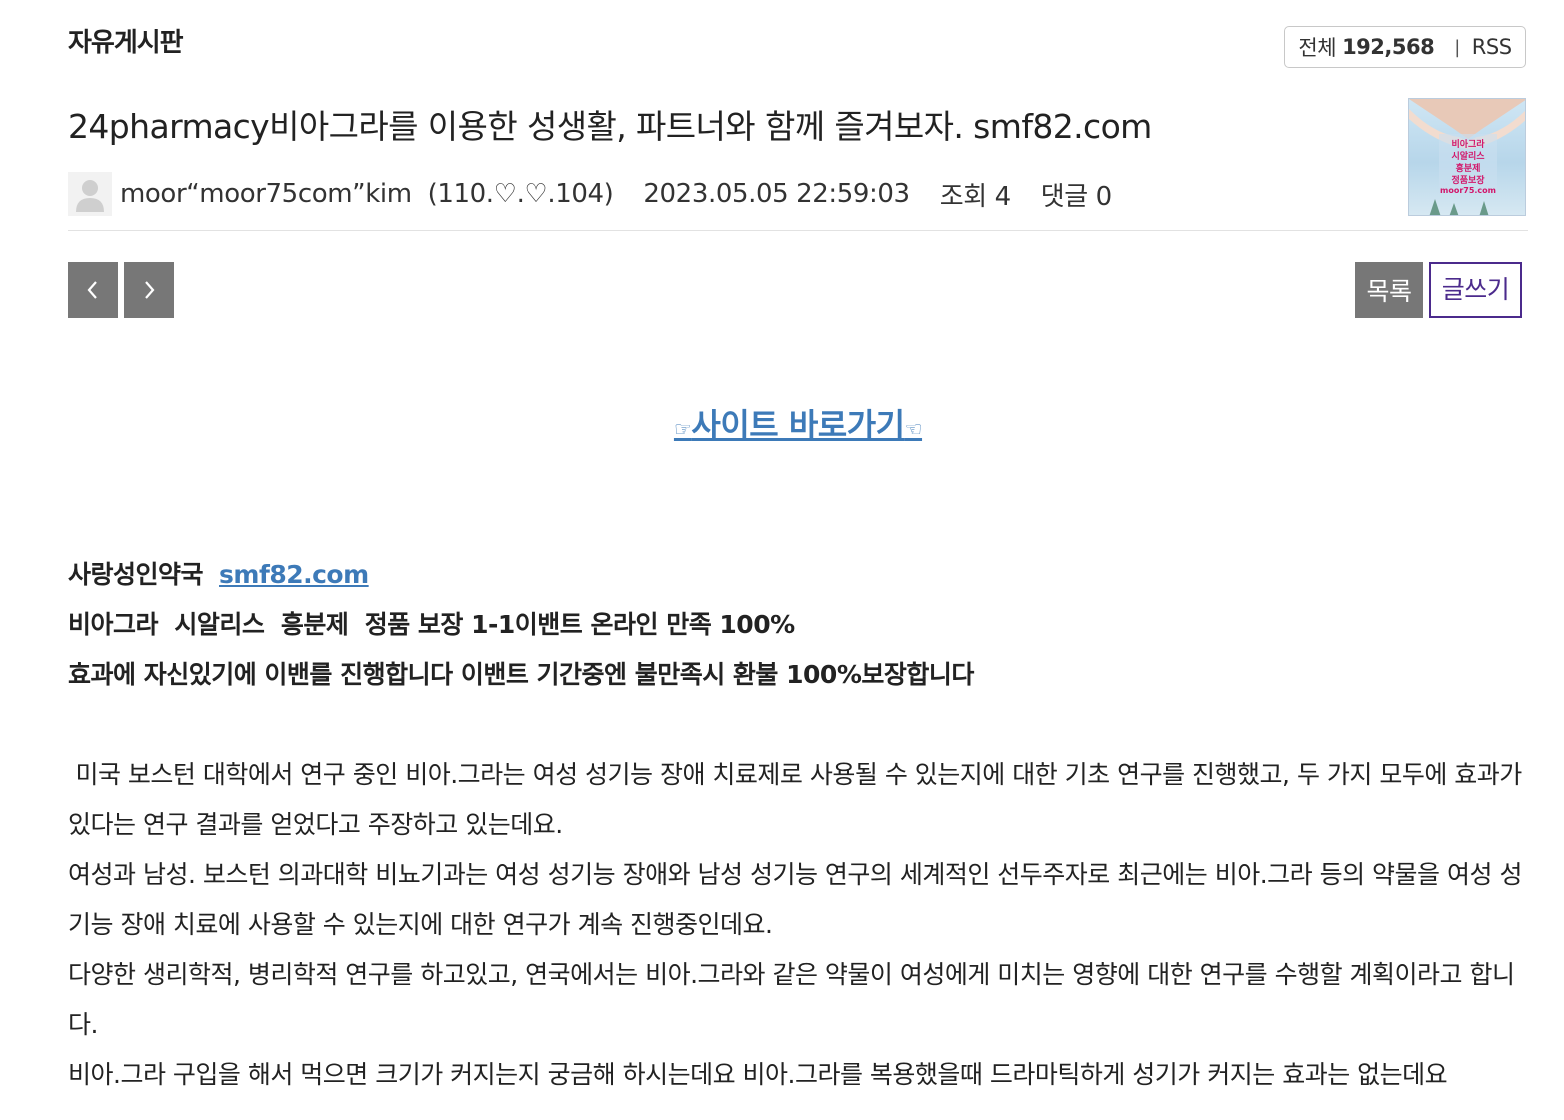 This screenshot has height=1120, width=1564. What do you see at coordinates (1475, 290) in the screenshot?
I see `write-button: 글쓰기` at bounding box center [1475, 290].